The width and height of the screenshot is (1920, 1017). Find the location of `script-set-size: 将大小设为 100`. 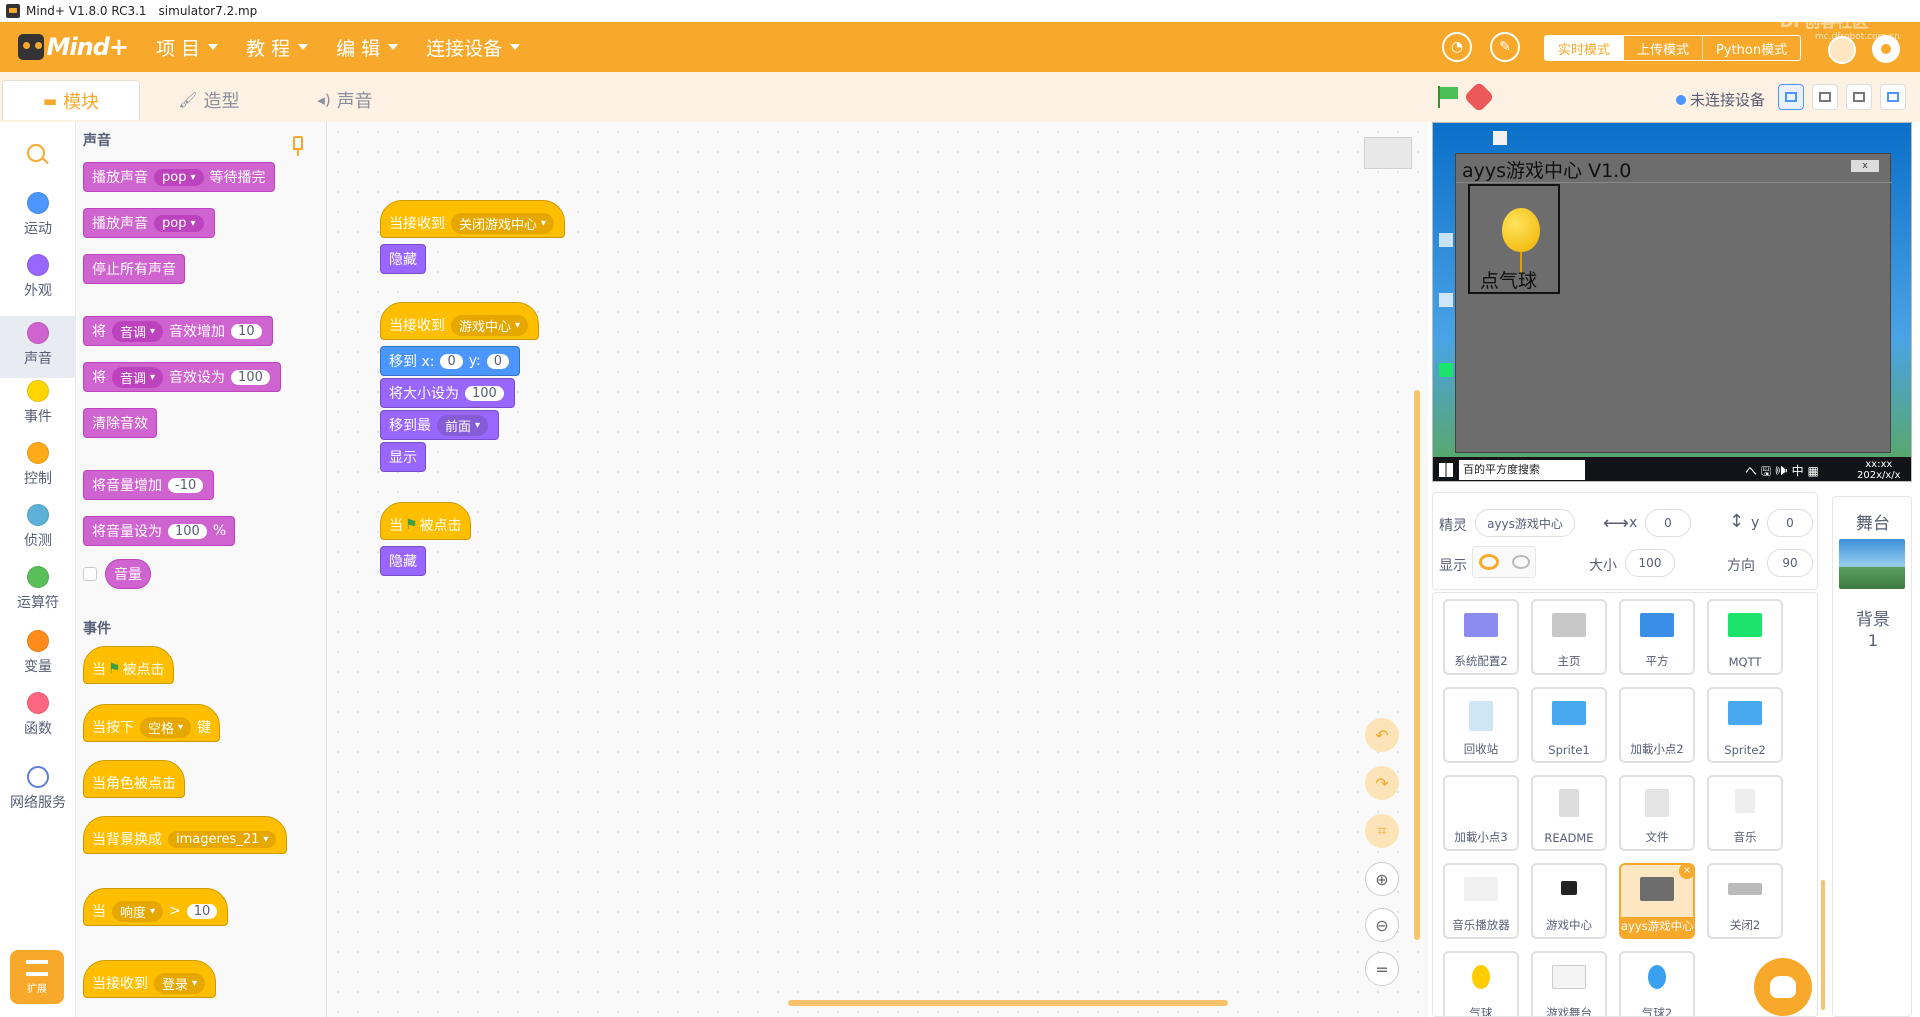

script-set-size: 将大小设为 100 is located at coordinates (447, 393).